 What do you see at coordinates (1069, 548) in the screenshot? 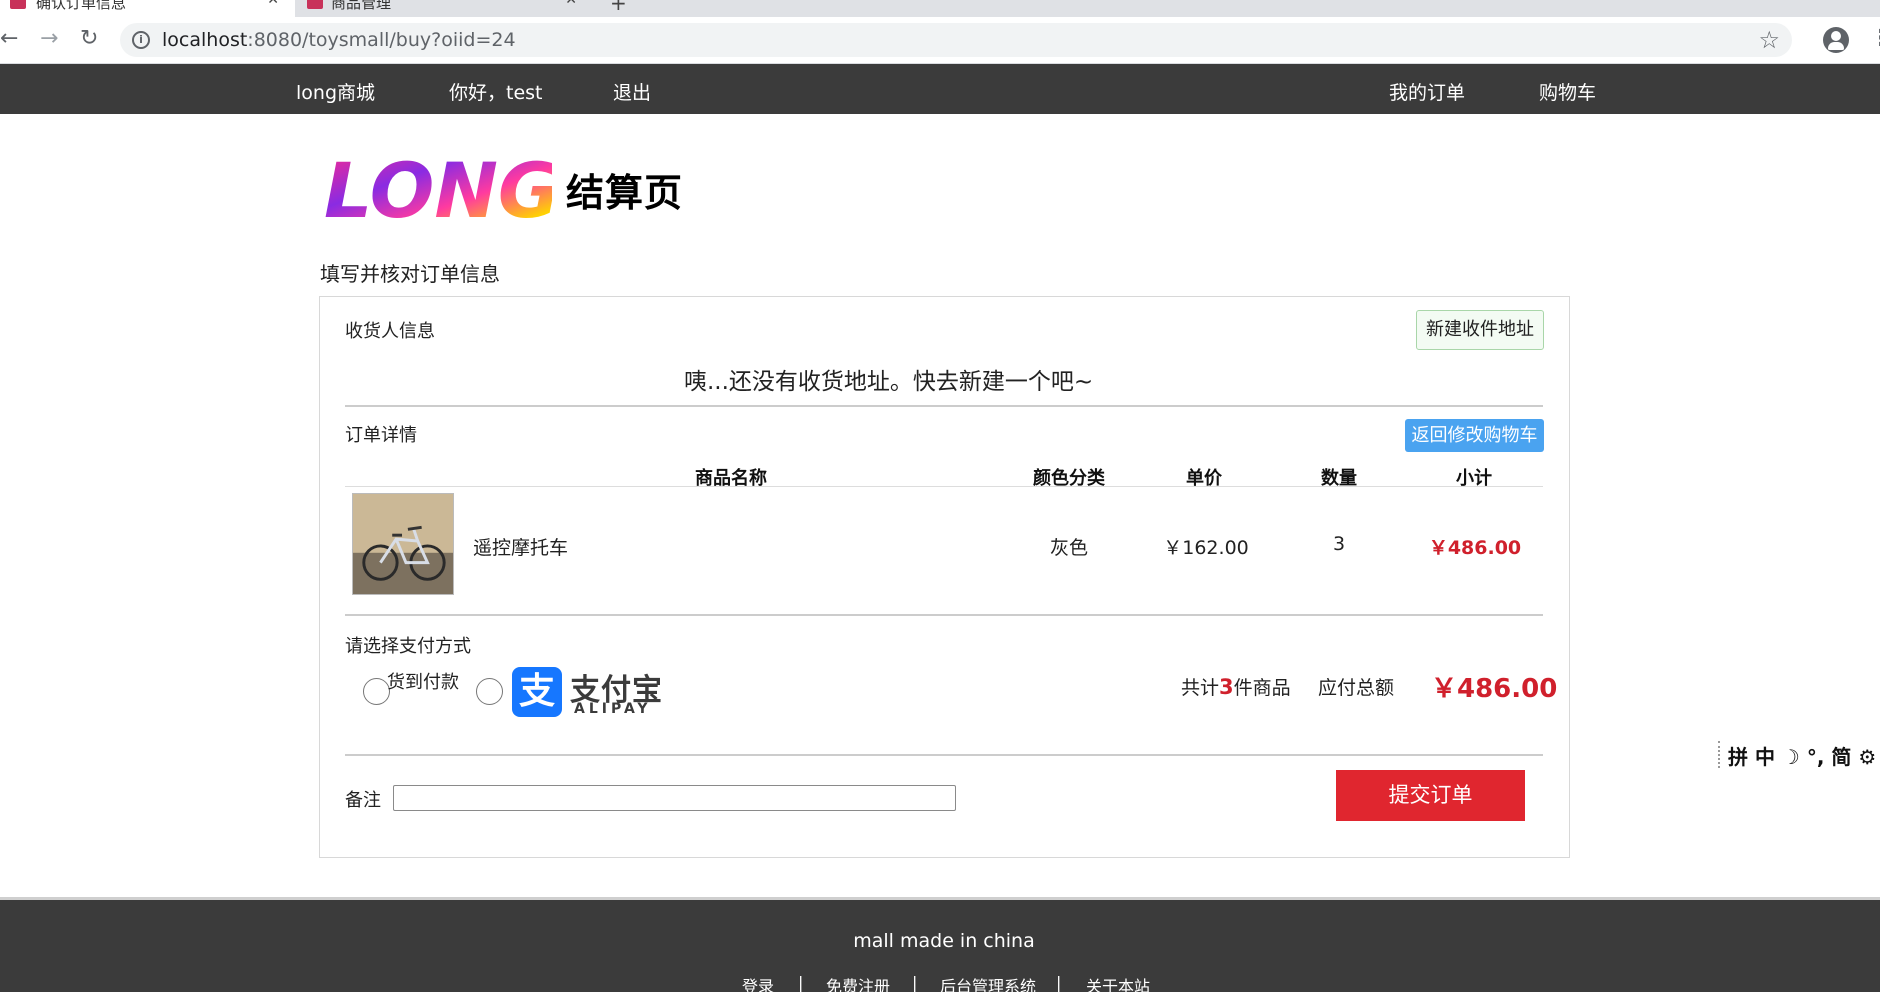
I see `product-color: 灰色` at bounding box center [1069, 548].